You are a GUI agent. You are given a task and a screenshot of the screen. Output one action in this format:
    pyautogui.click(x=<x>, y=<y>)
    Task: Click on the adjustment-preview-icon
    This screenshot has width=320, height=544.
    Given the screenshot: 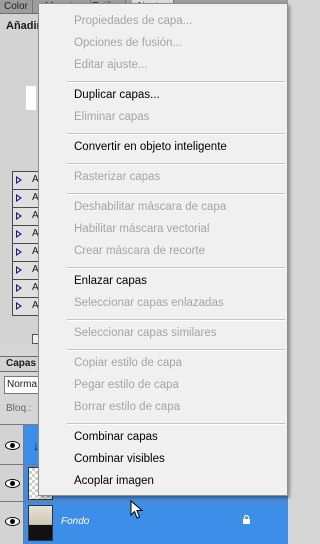 What is the action you would take?
    pyautogui.click(x=31, y=98)
    